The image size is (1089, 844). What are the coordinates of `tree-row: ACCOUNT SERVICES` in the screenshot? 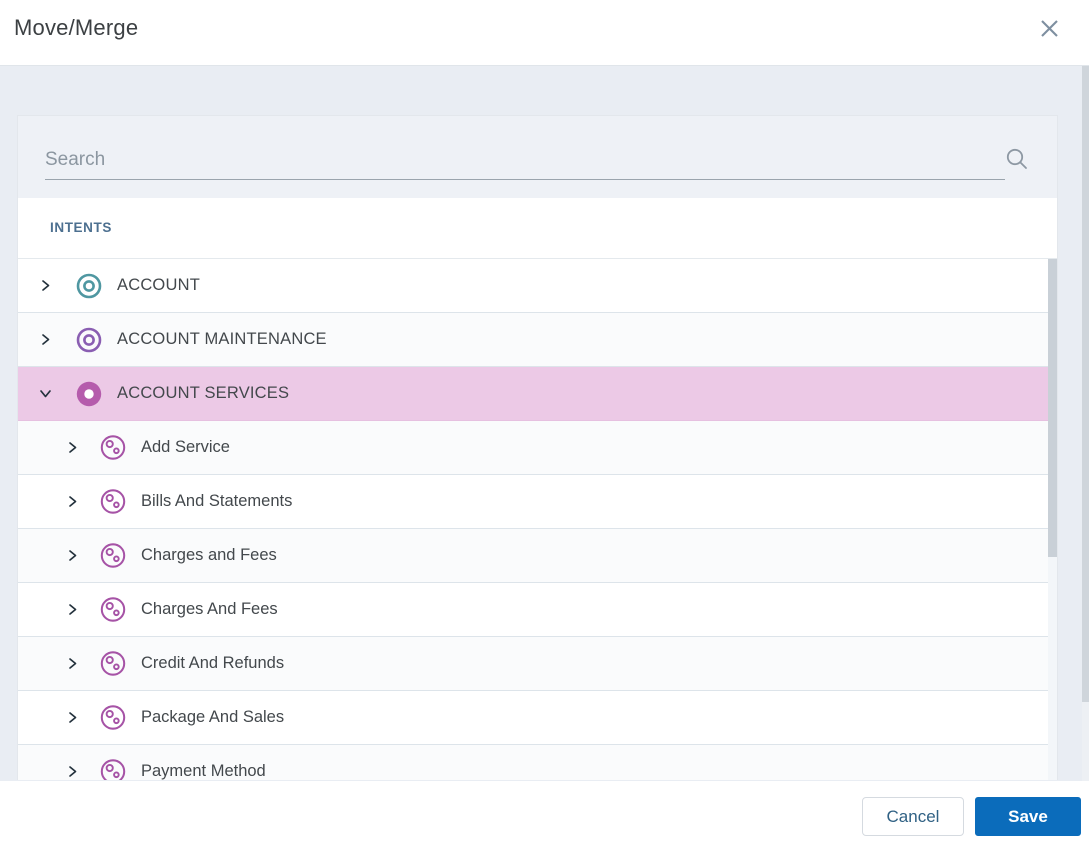 It's located at (533, 394).